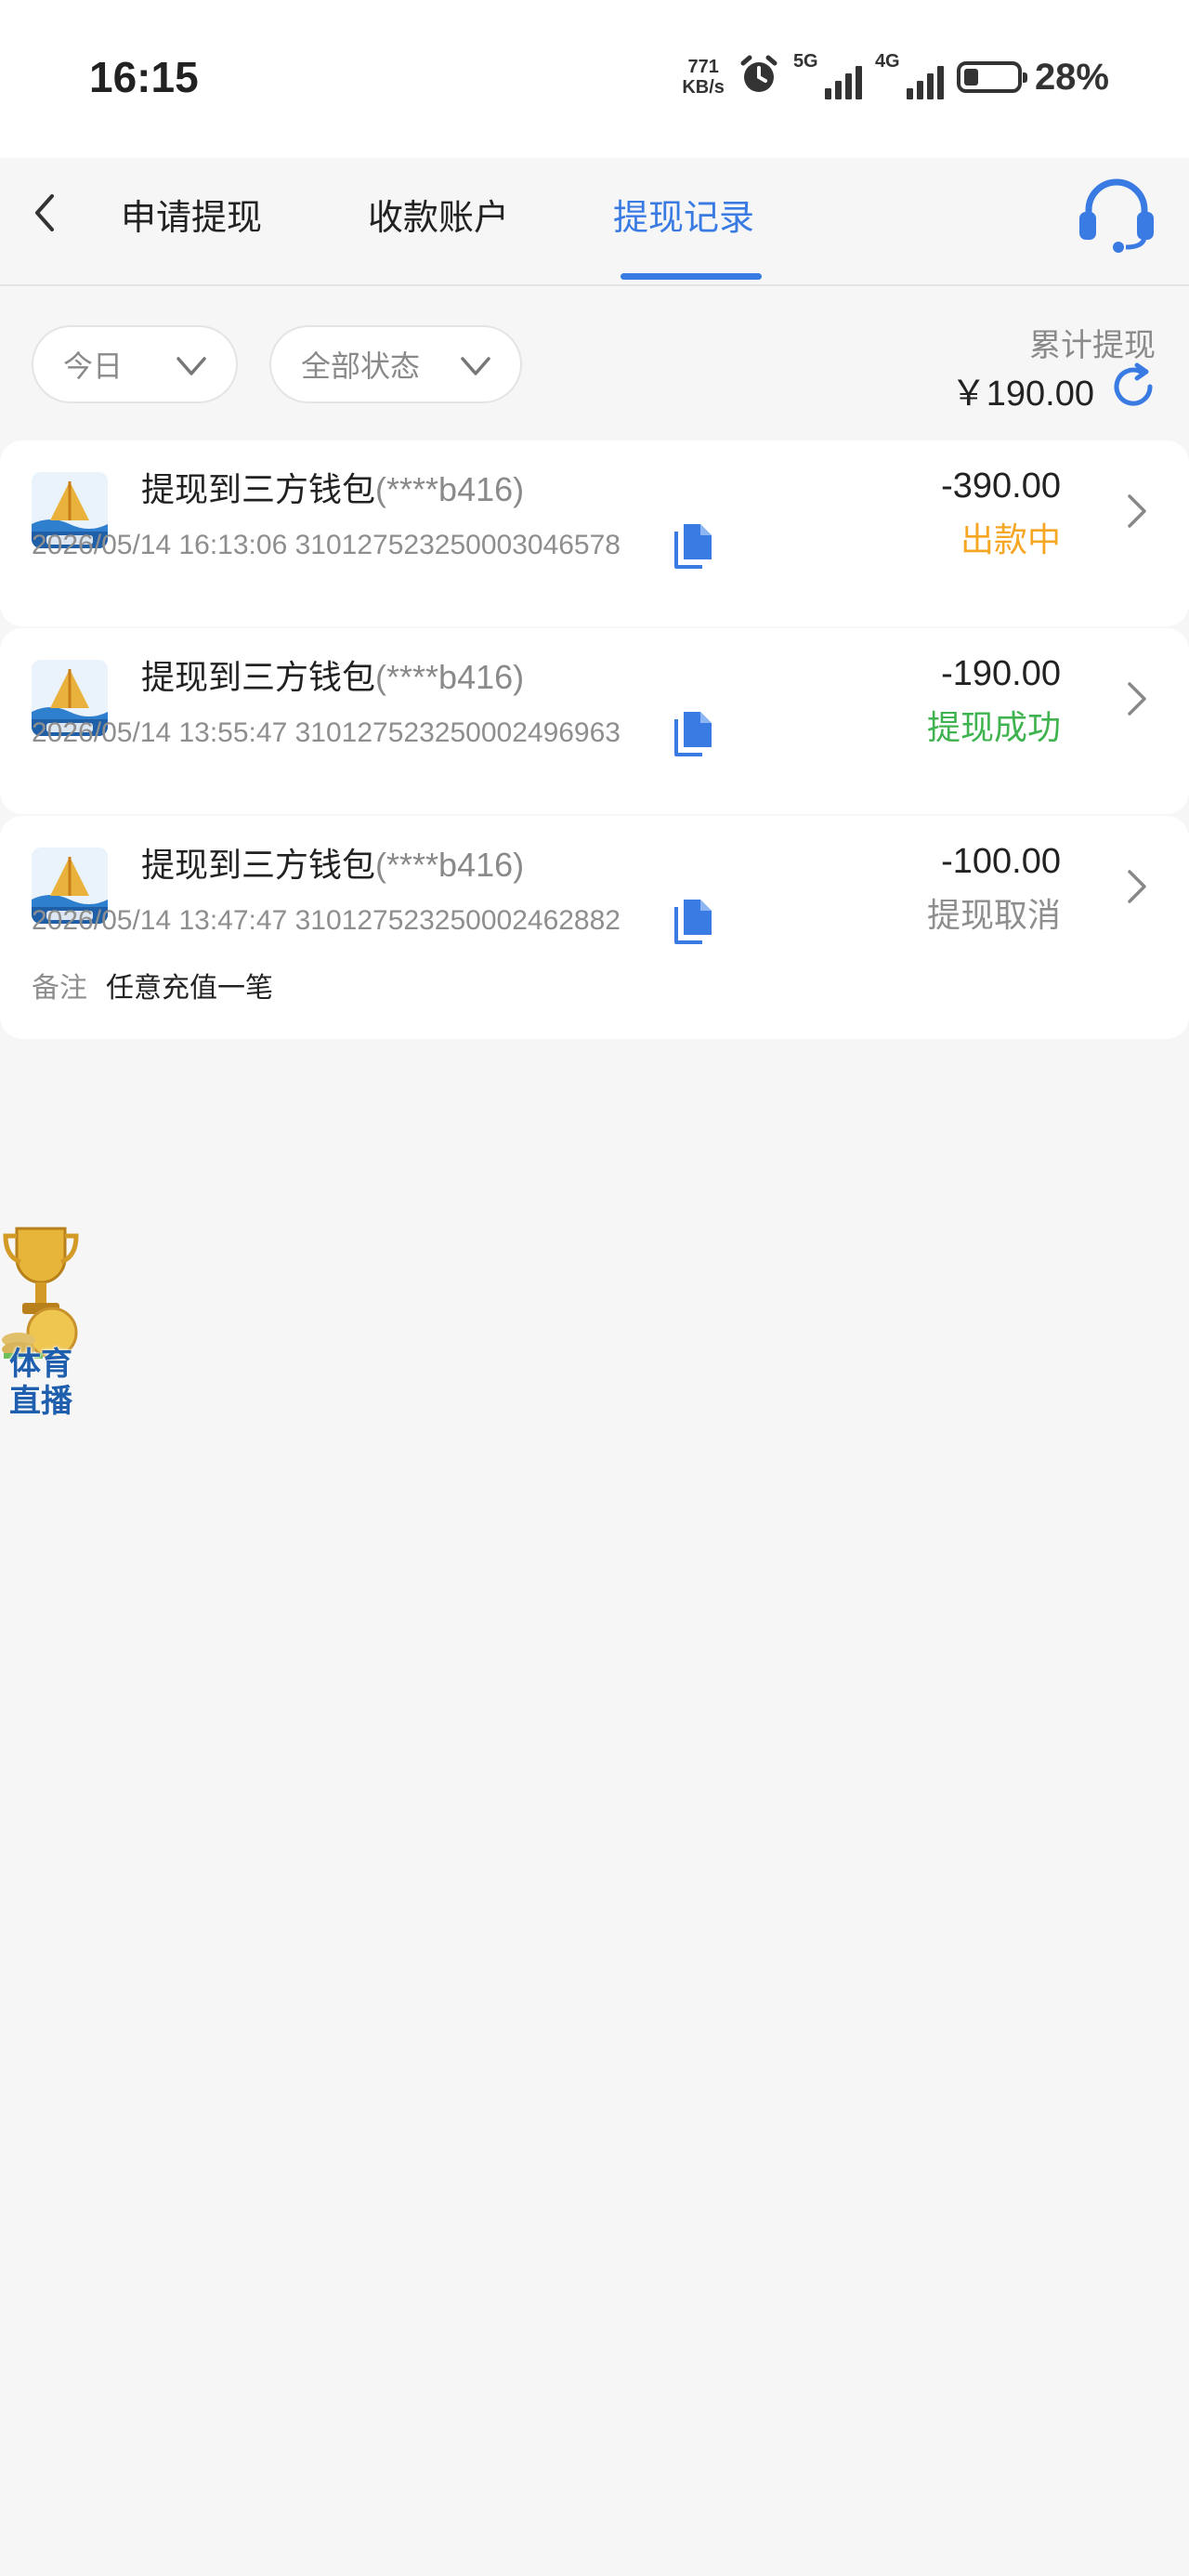 This screenshot has width=1189, height=2576. What do you see at coordinates (160, 920) in the screenshot?
I see `record-datetime: 2026/05/14 13:47:47` at bounding box center [160, 920].